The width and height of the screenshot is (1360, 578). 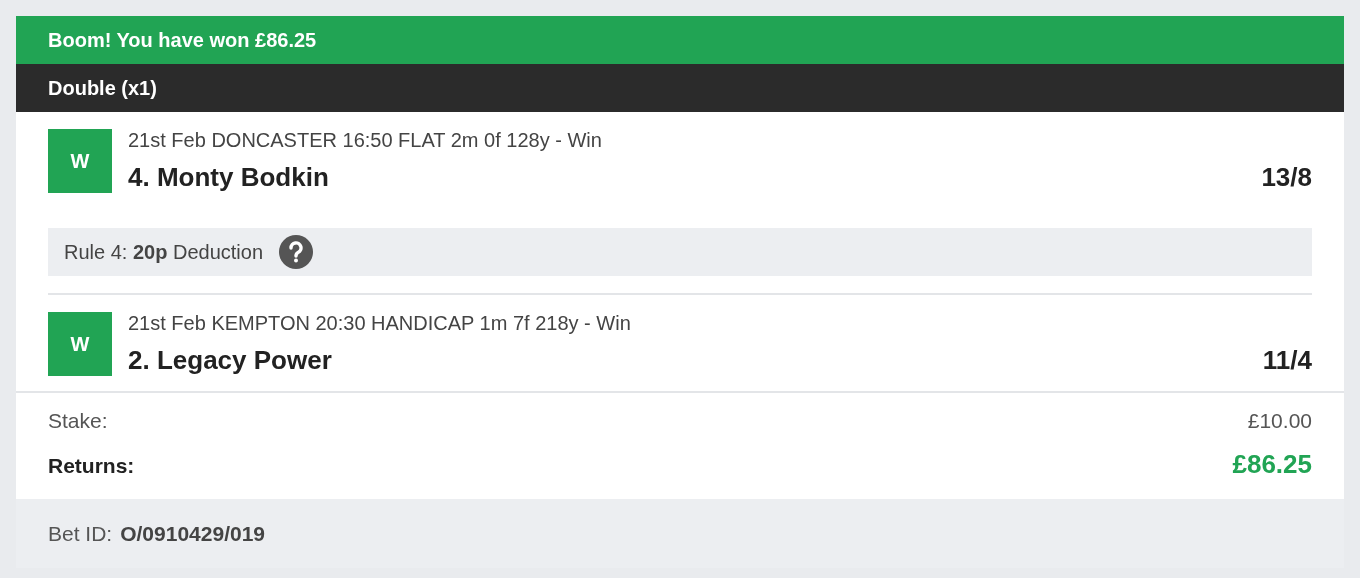 What do you see at coordinates (1286, 177) in the screenshot?
I see `odds: 13/8` at bounding box center [1286, 177].